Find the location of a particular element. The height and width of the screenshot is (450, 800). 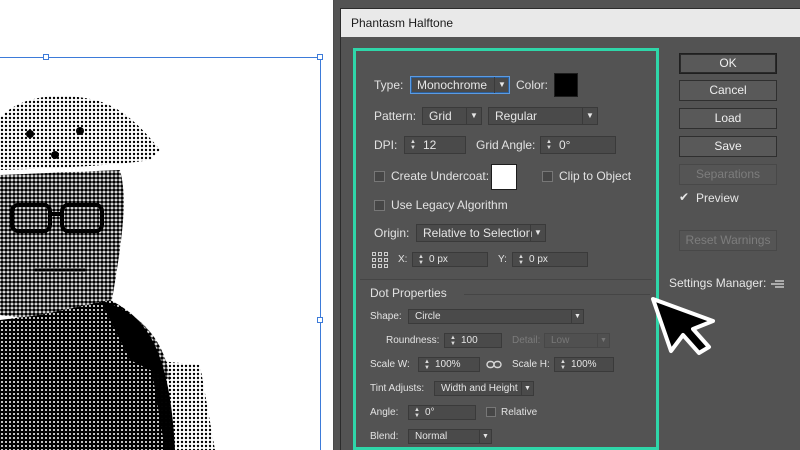

dot-properties-title: Dot Properties is located at coordinates (408, 293).